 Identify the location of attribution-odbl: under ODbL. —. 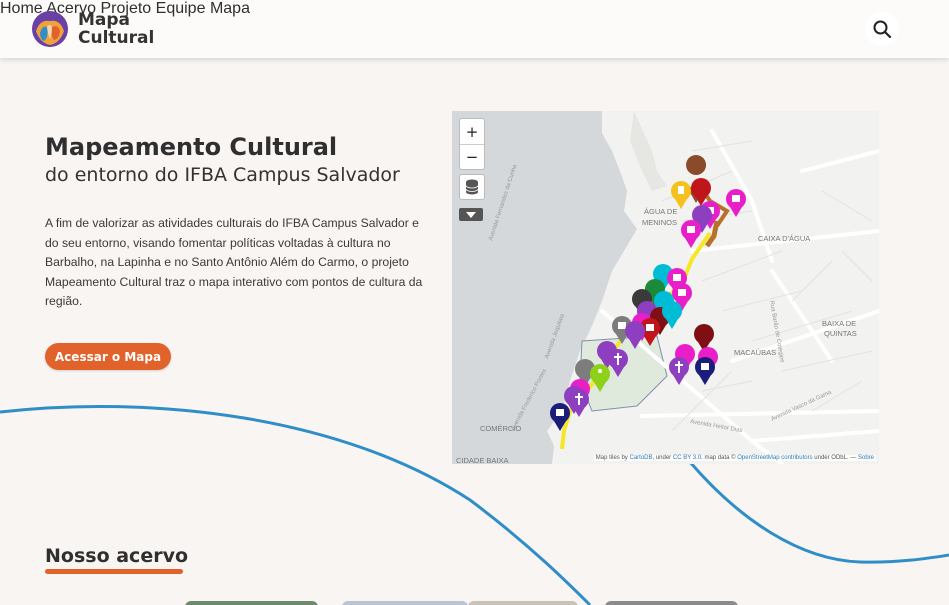
(835, 458).